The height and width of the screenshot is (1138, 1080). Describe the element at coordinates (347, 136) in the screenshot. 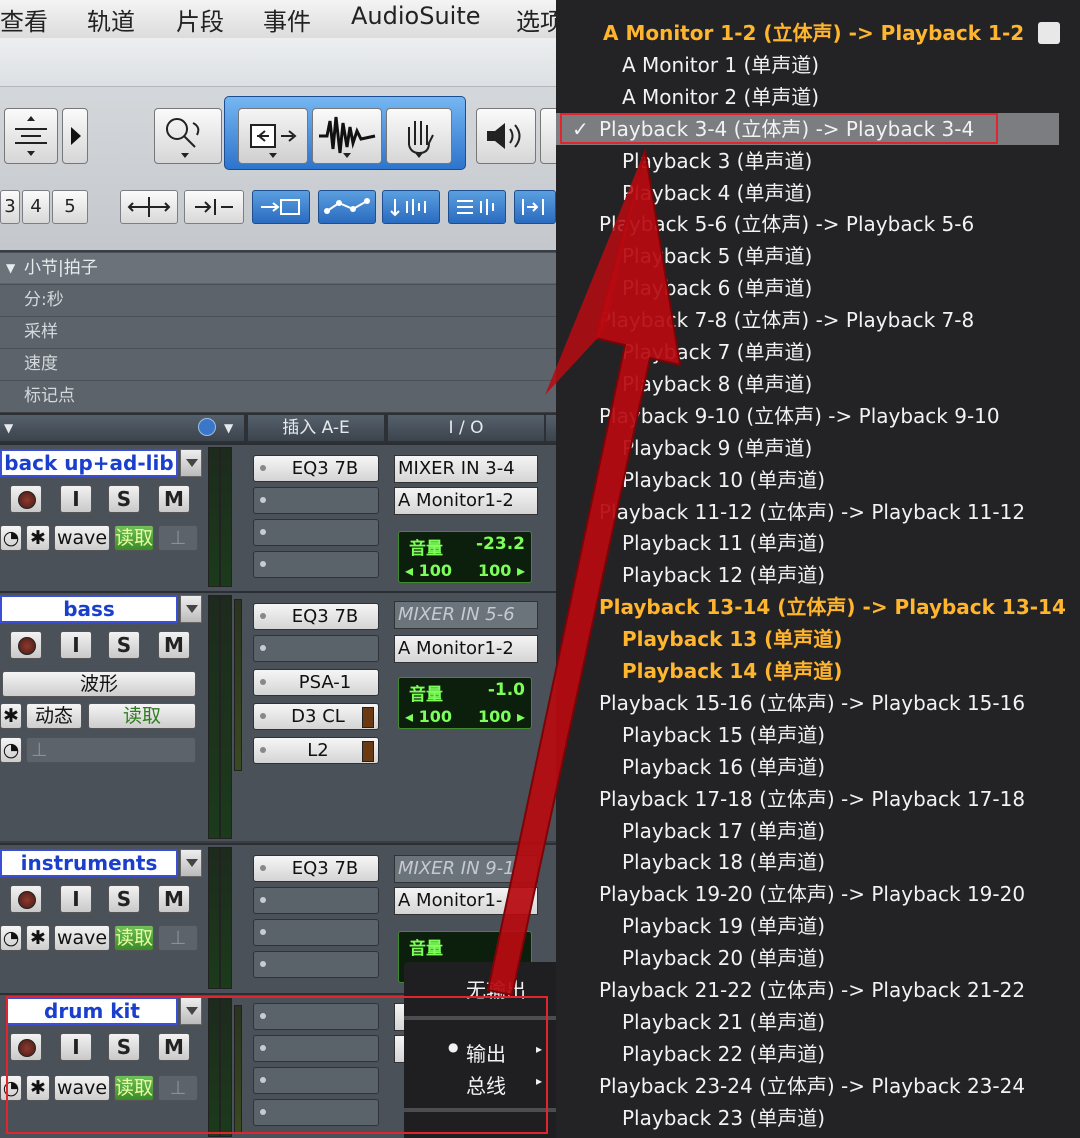

I see `selector-tool-button` at that location.